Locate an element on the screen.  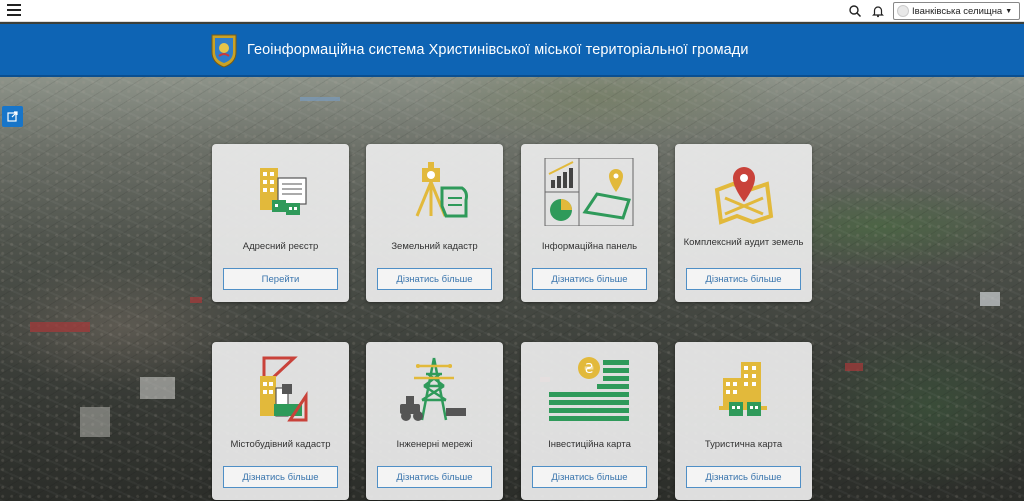
land-audit-icon is located at coordinates (744, 196).